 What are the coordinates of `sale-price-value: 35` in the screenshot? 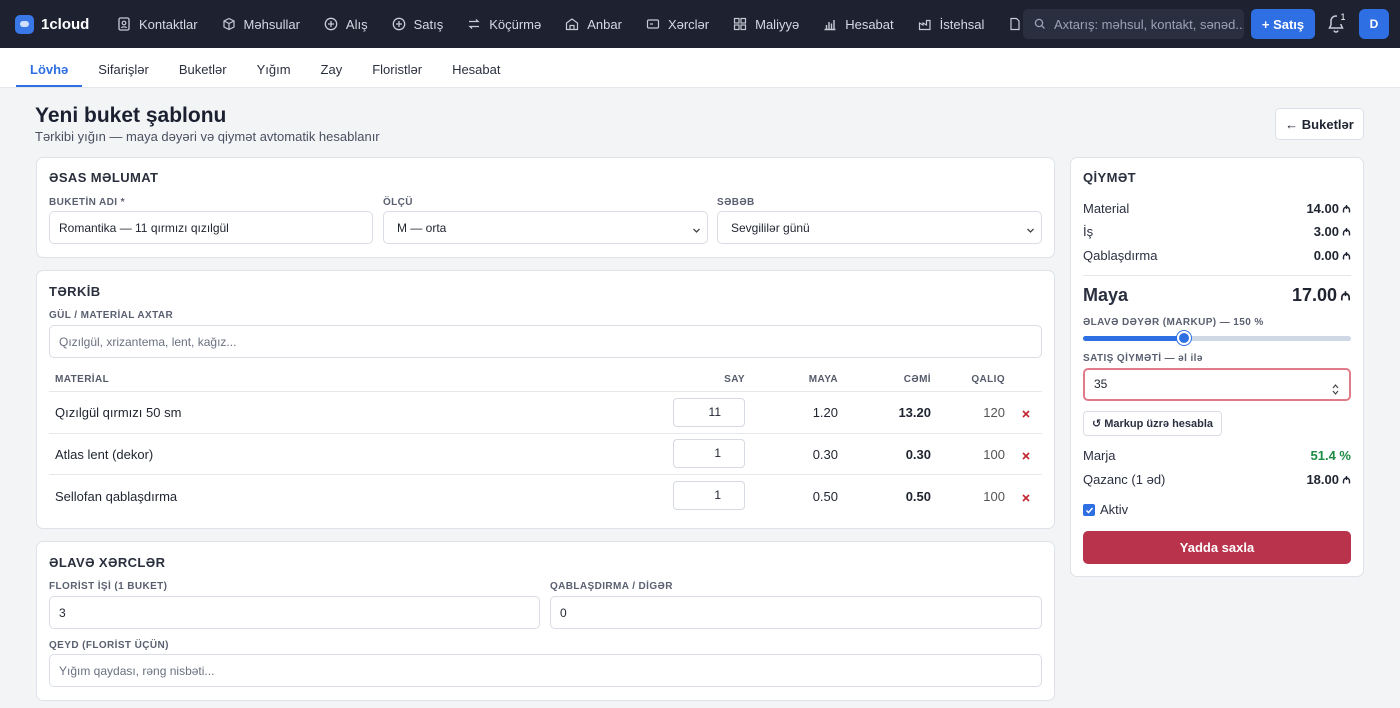 It's located at (1101, 384).